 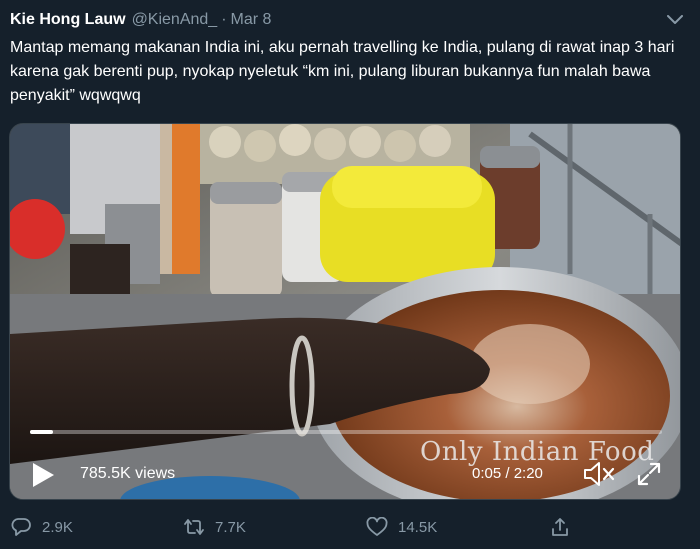 I want to click on like-count: 14.5K, so click(x=418, y=527).